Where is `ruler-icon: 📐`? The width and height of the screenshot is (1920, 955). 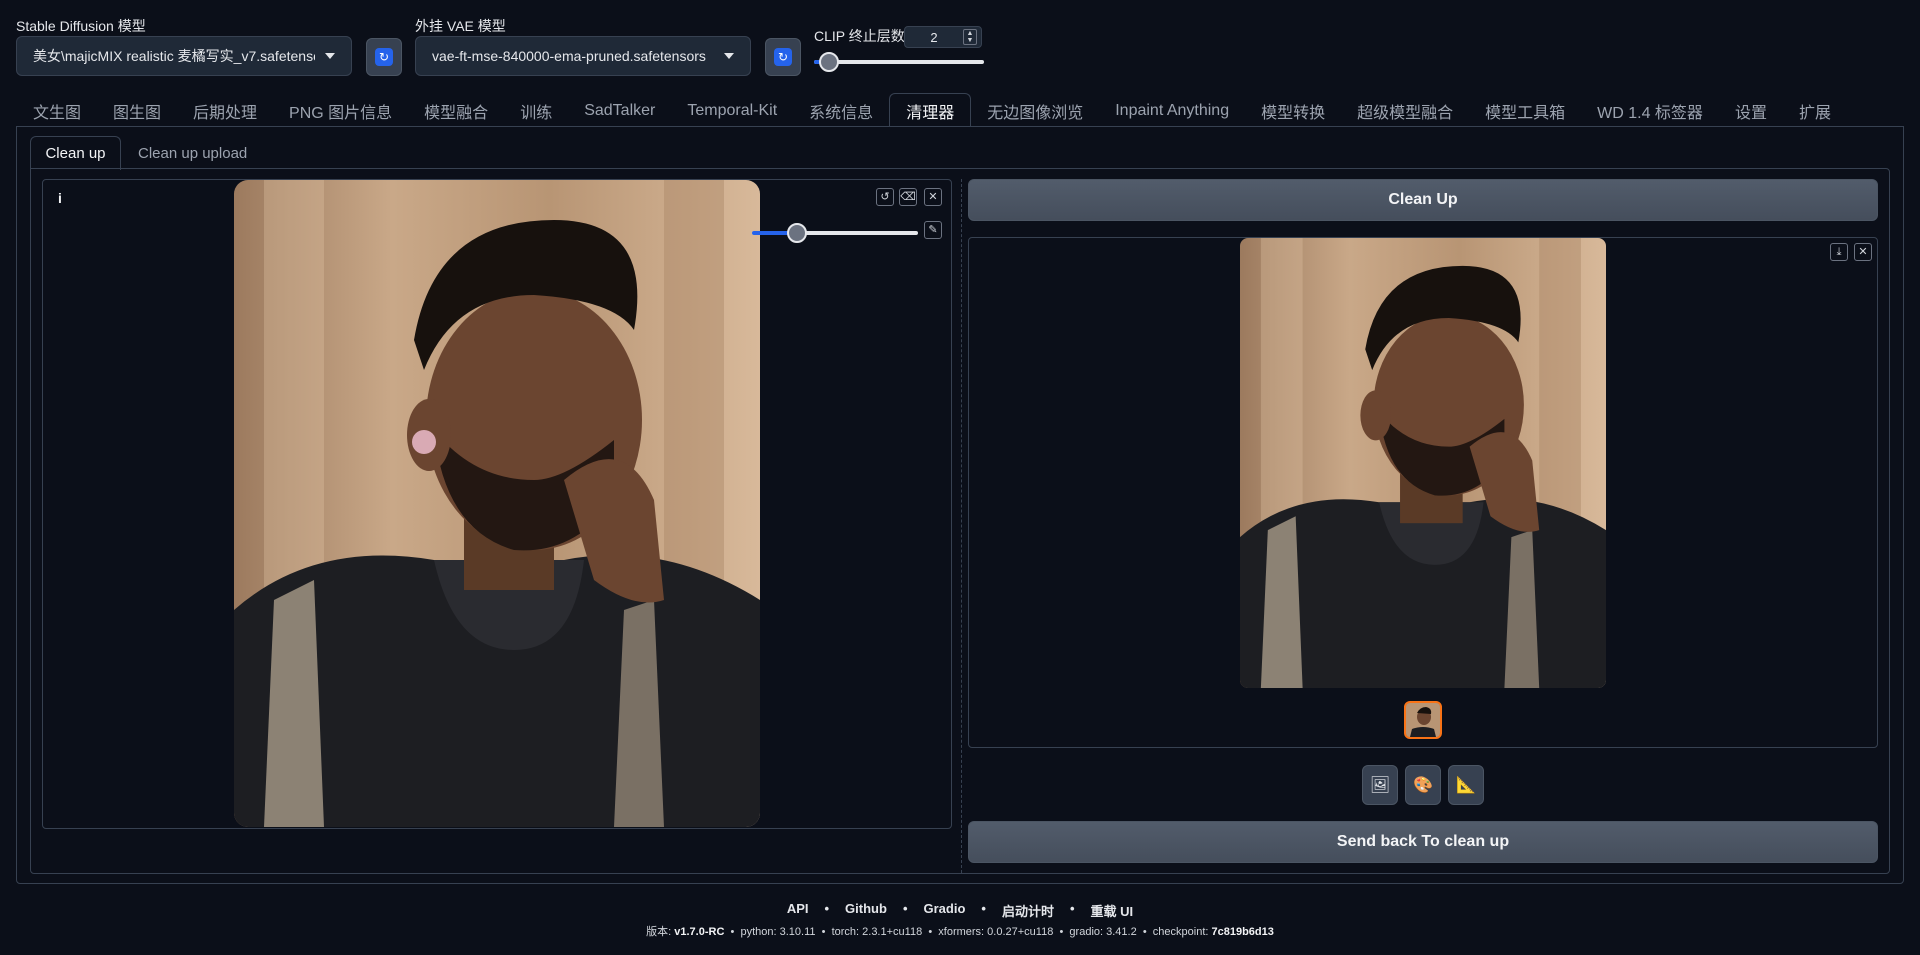 ruler-icon: 📐 is located at coordinates (1466, 785).